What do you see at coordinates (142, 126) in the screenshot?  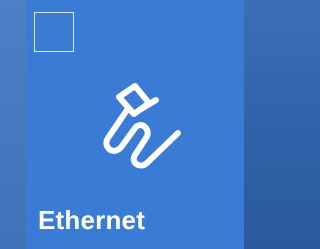 I see `ethernet-cable-icon` at bounding box center [142, 126].